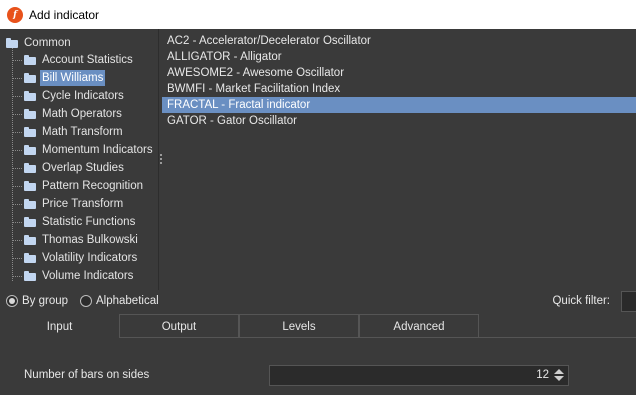 The width and height of the screenshot is (636, 395). I want to click on tree-item-label: Cycle Indicators, so click(83, 96).